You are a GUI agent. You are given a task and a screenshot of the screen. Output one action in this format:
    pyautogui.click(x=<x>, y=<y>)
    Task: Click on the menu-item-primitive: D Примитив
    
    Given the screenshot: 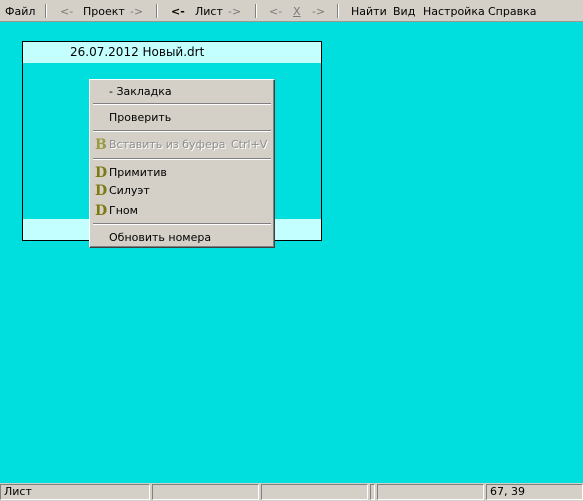 What is the action you would take?
    pyautogui.click(x=182, y=173)
    